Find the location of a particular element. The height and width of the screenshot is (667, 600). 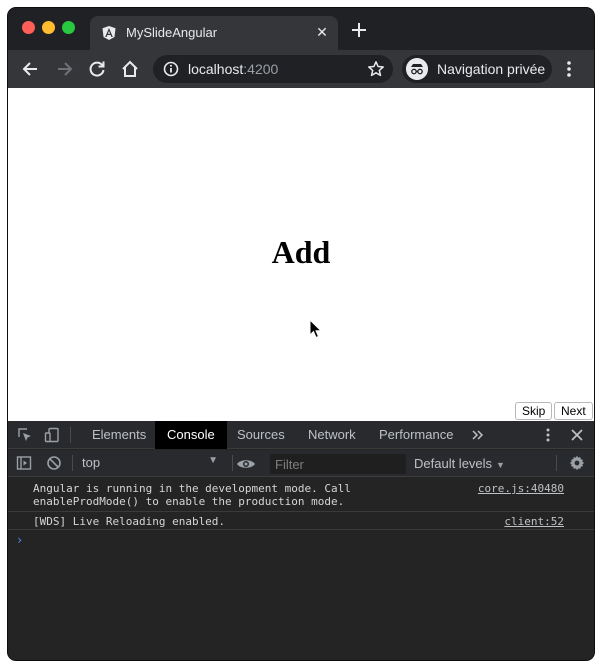

browser-toolbar: localhost:4200 Navigation privée is located at coordinates (301, 69).